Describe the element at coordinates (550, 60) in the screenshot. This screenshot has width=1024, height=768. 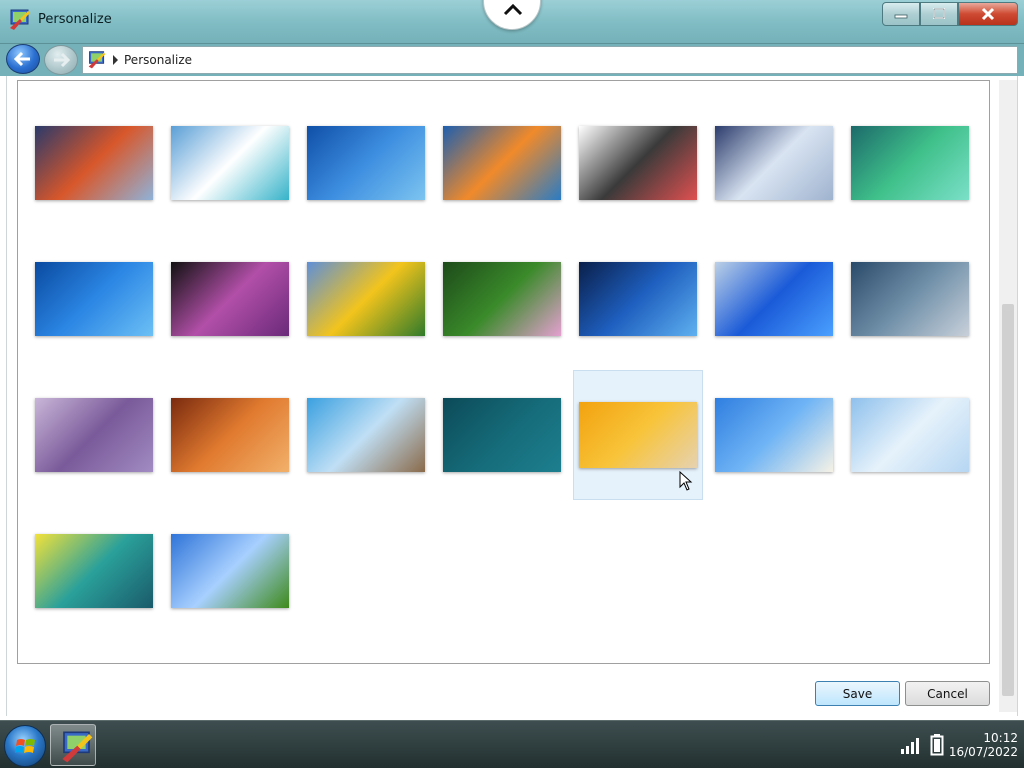
I see `address-bar: Personalize` at that location.